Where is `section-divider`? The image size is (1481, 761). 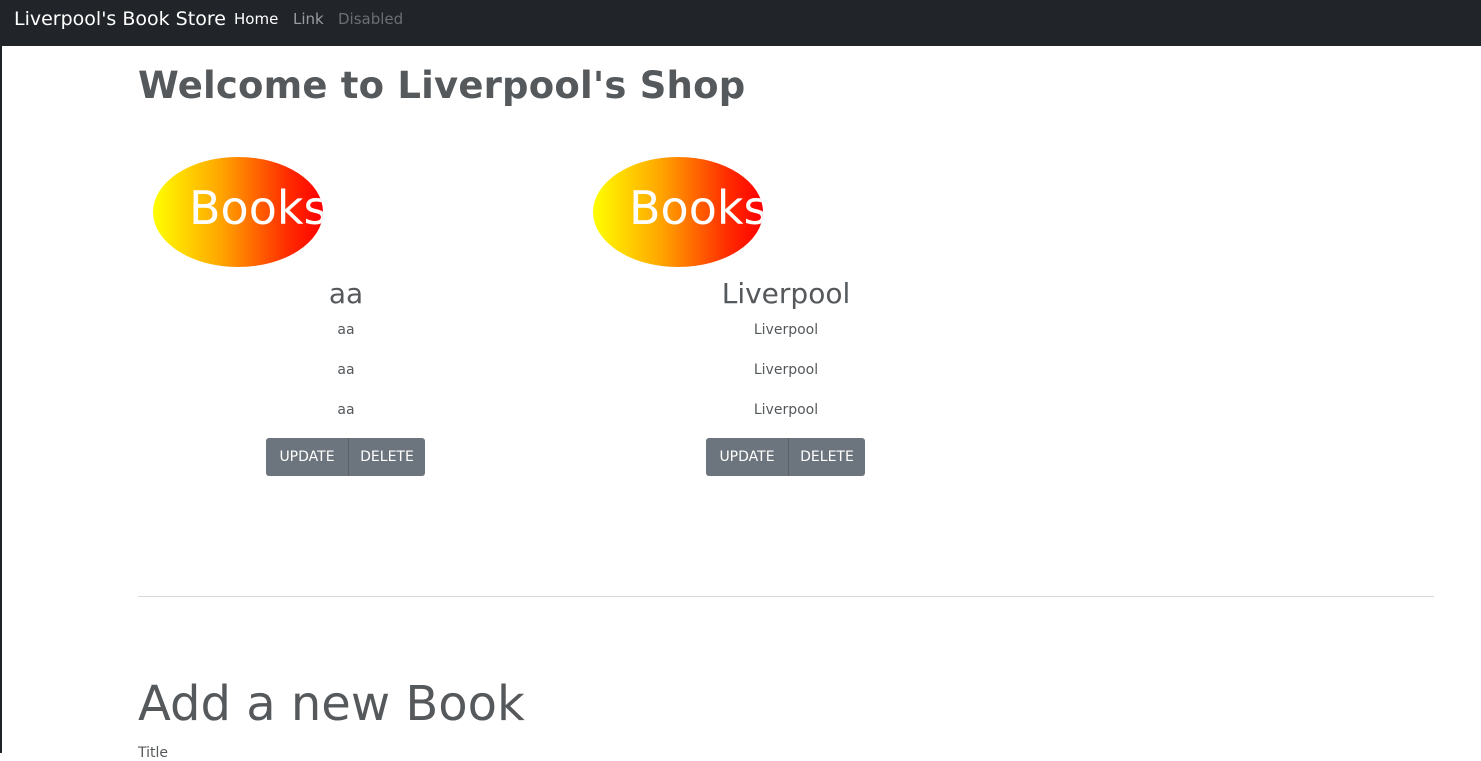 section-divider is located at coordinates (786, 596).